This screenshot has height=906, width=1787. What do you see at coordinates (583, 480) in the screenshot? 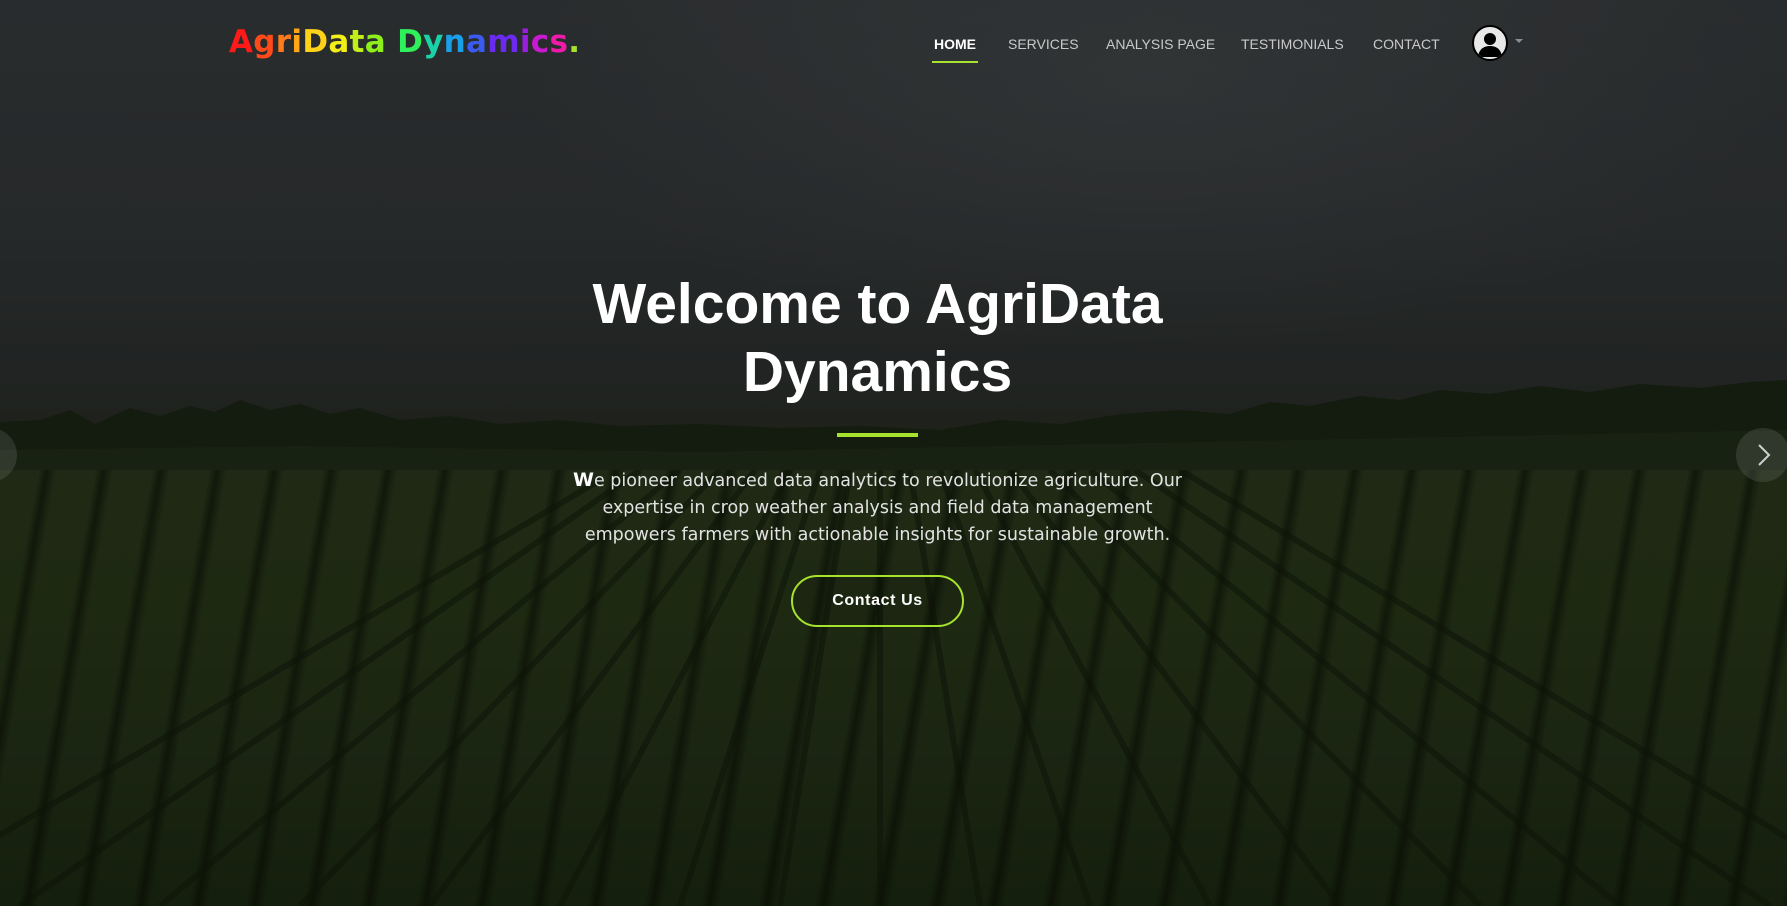
I see `description-drop-letter: W` at bounding box center [583, 480].